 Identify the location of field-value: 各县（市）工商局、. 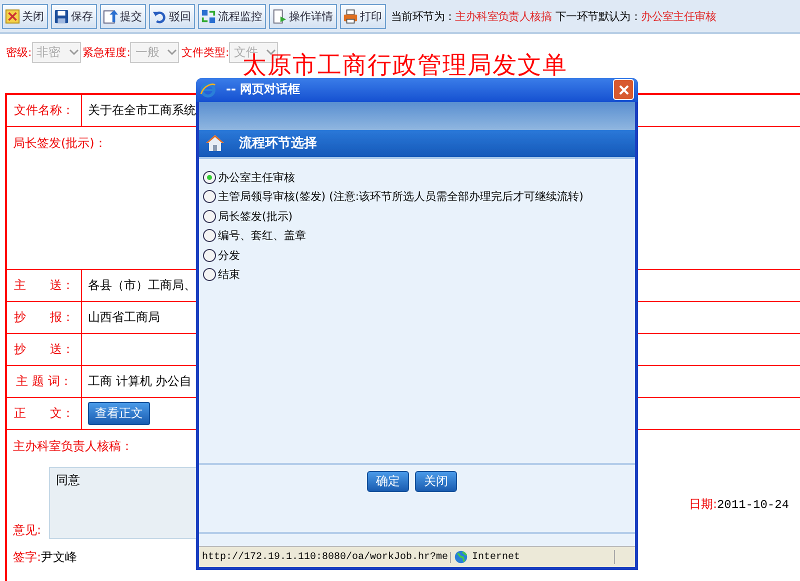
(142, 285).